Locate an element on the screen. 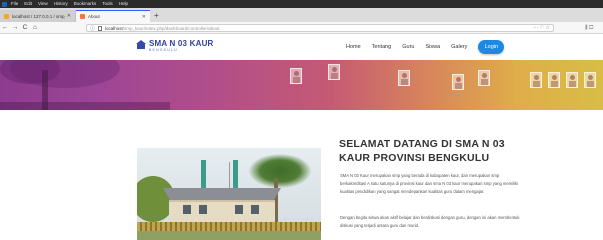  tab-title: About is located at coordinates (94, 16).